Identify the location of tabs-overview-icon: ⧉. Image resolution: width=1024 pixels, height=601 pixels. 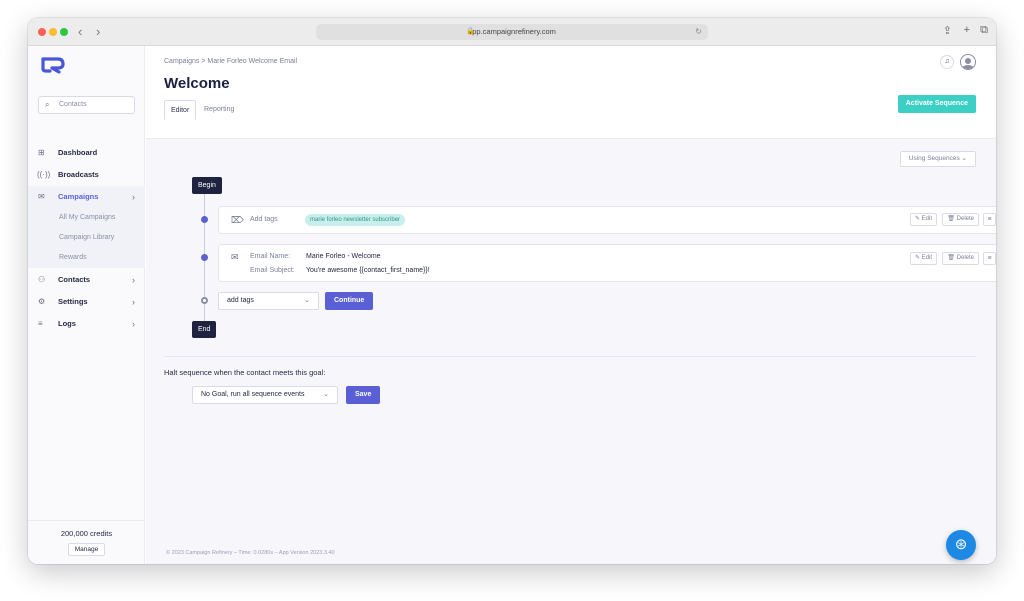
(984, 30).